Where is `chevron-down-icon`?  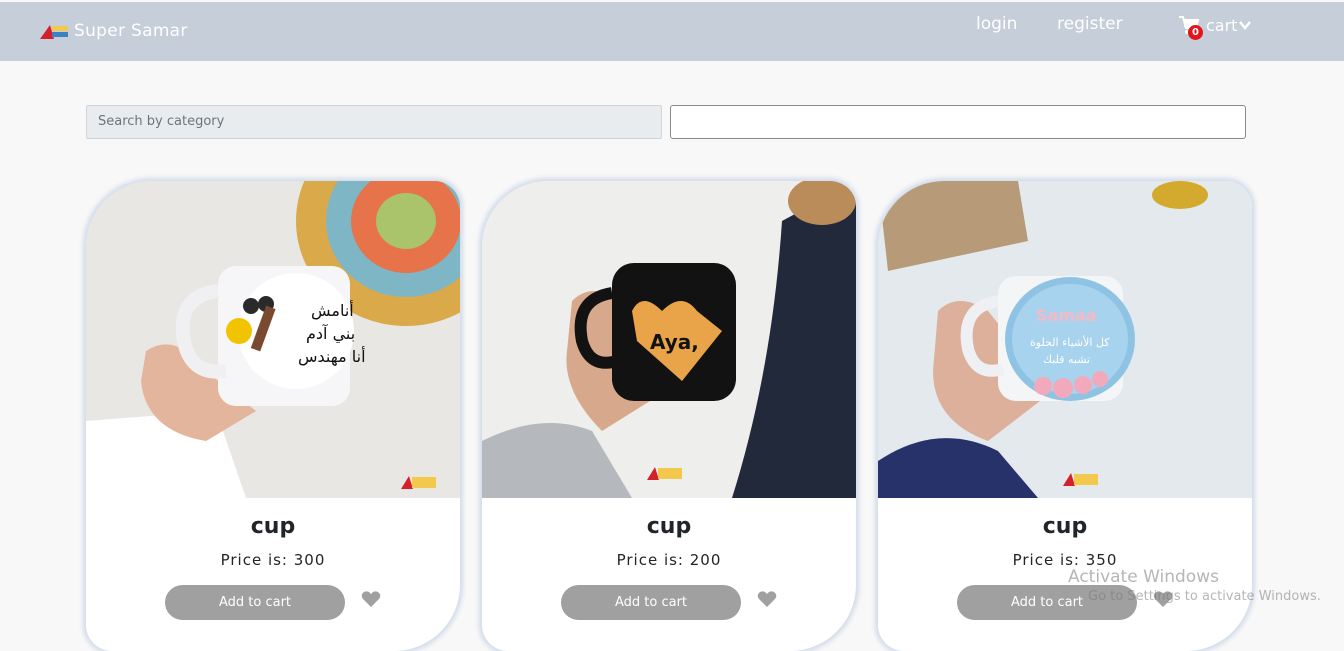
chevron-down-icon is located at coordinates (1245, 25).